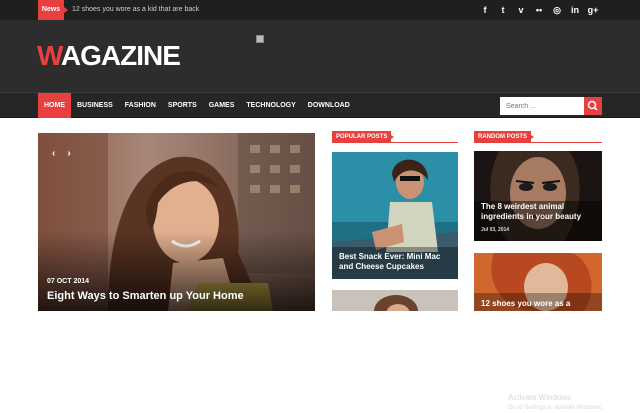 This screenshot has width=640, height=413. What do you see at coordinates (495, 230) in the screenshot?
I see `random-post-date: Jul 03, 2014` at bounding box center [495, 230].